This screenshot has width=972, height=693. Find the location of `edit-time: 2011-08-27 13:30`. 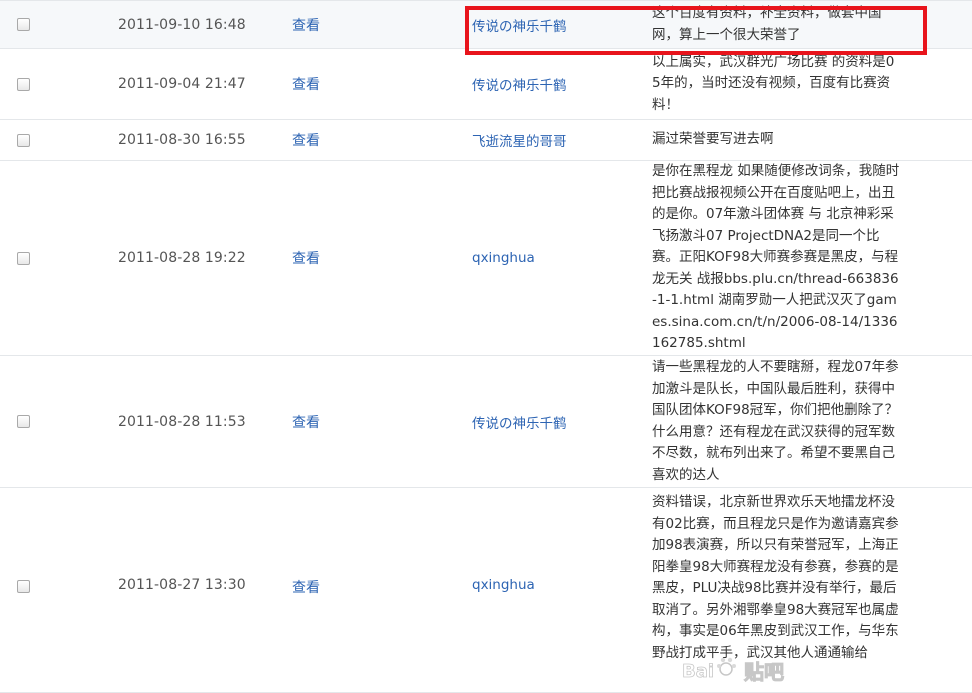

edit-time: 2011-08-27 13:30 is located at coordinates (182, 585).